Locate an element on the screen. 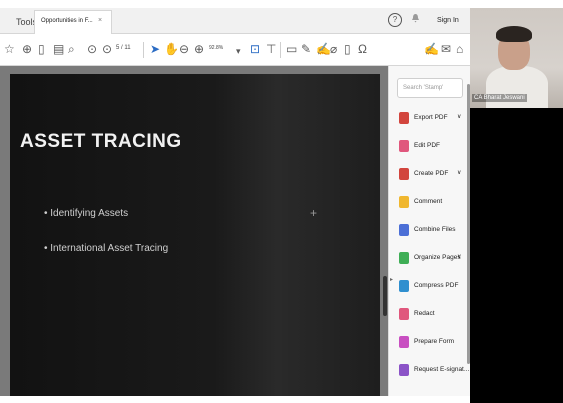 The width and height of the screenshot is (563, 403). pen-icon: ✎ is located at coordinates (306, 49).